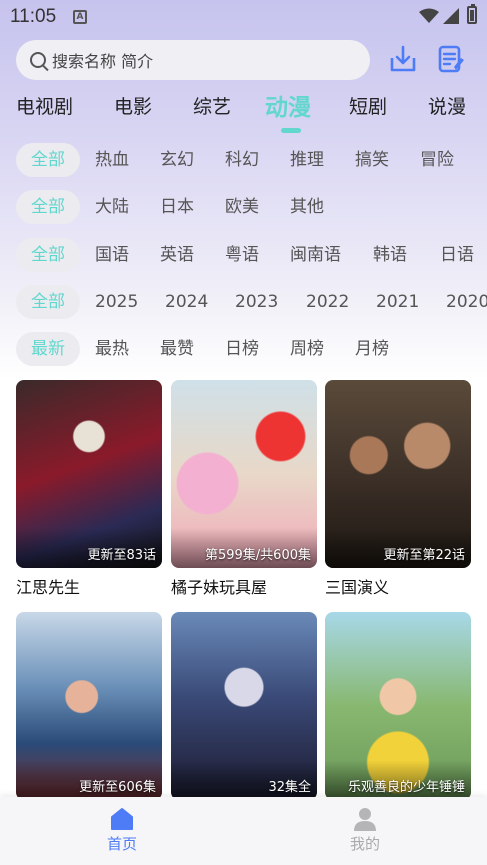 The width and height of the screenshot is (487, 865). Describe the element at coordinates (327, 302) in the screenshot. I see `filter-chip: 2022` at that location.